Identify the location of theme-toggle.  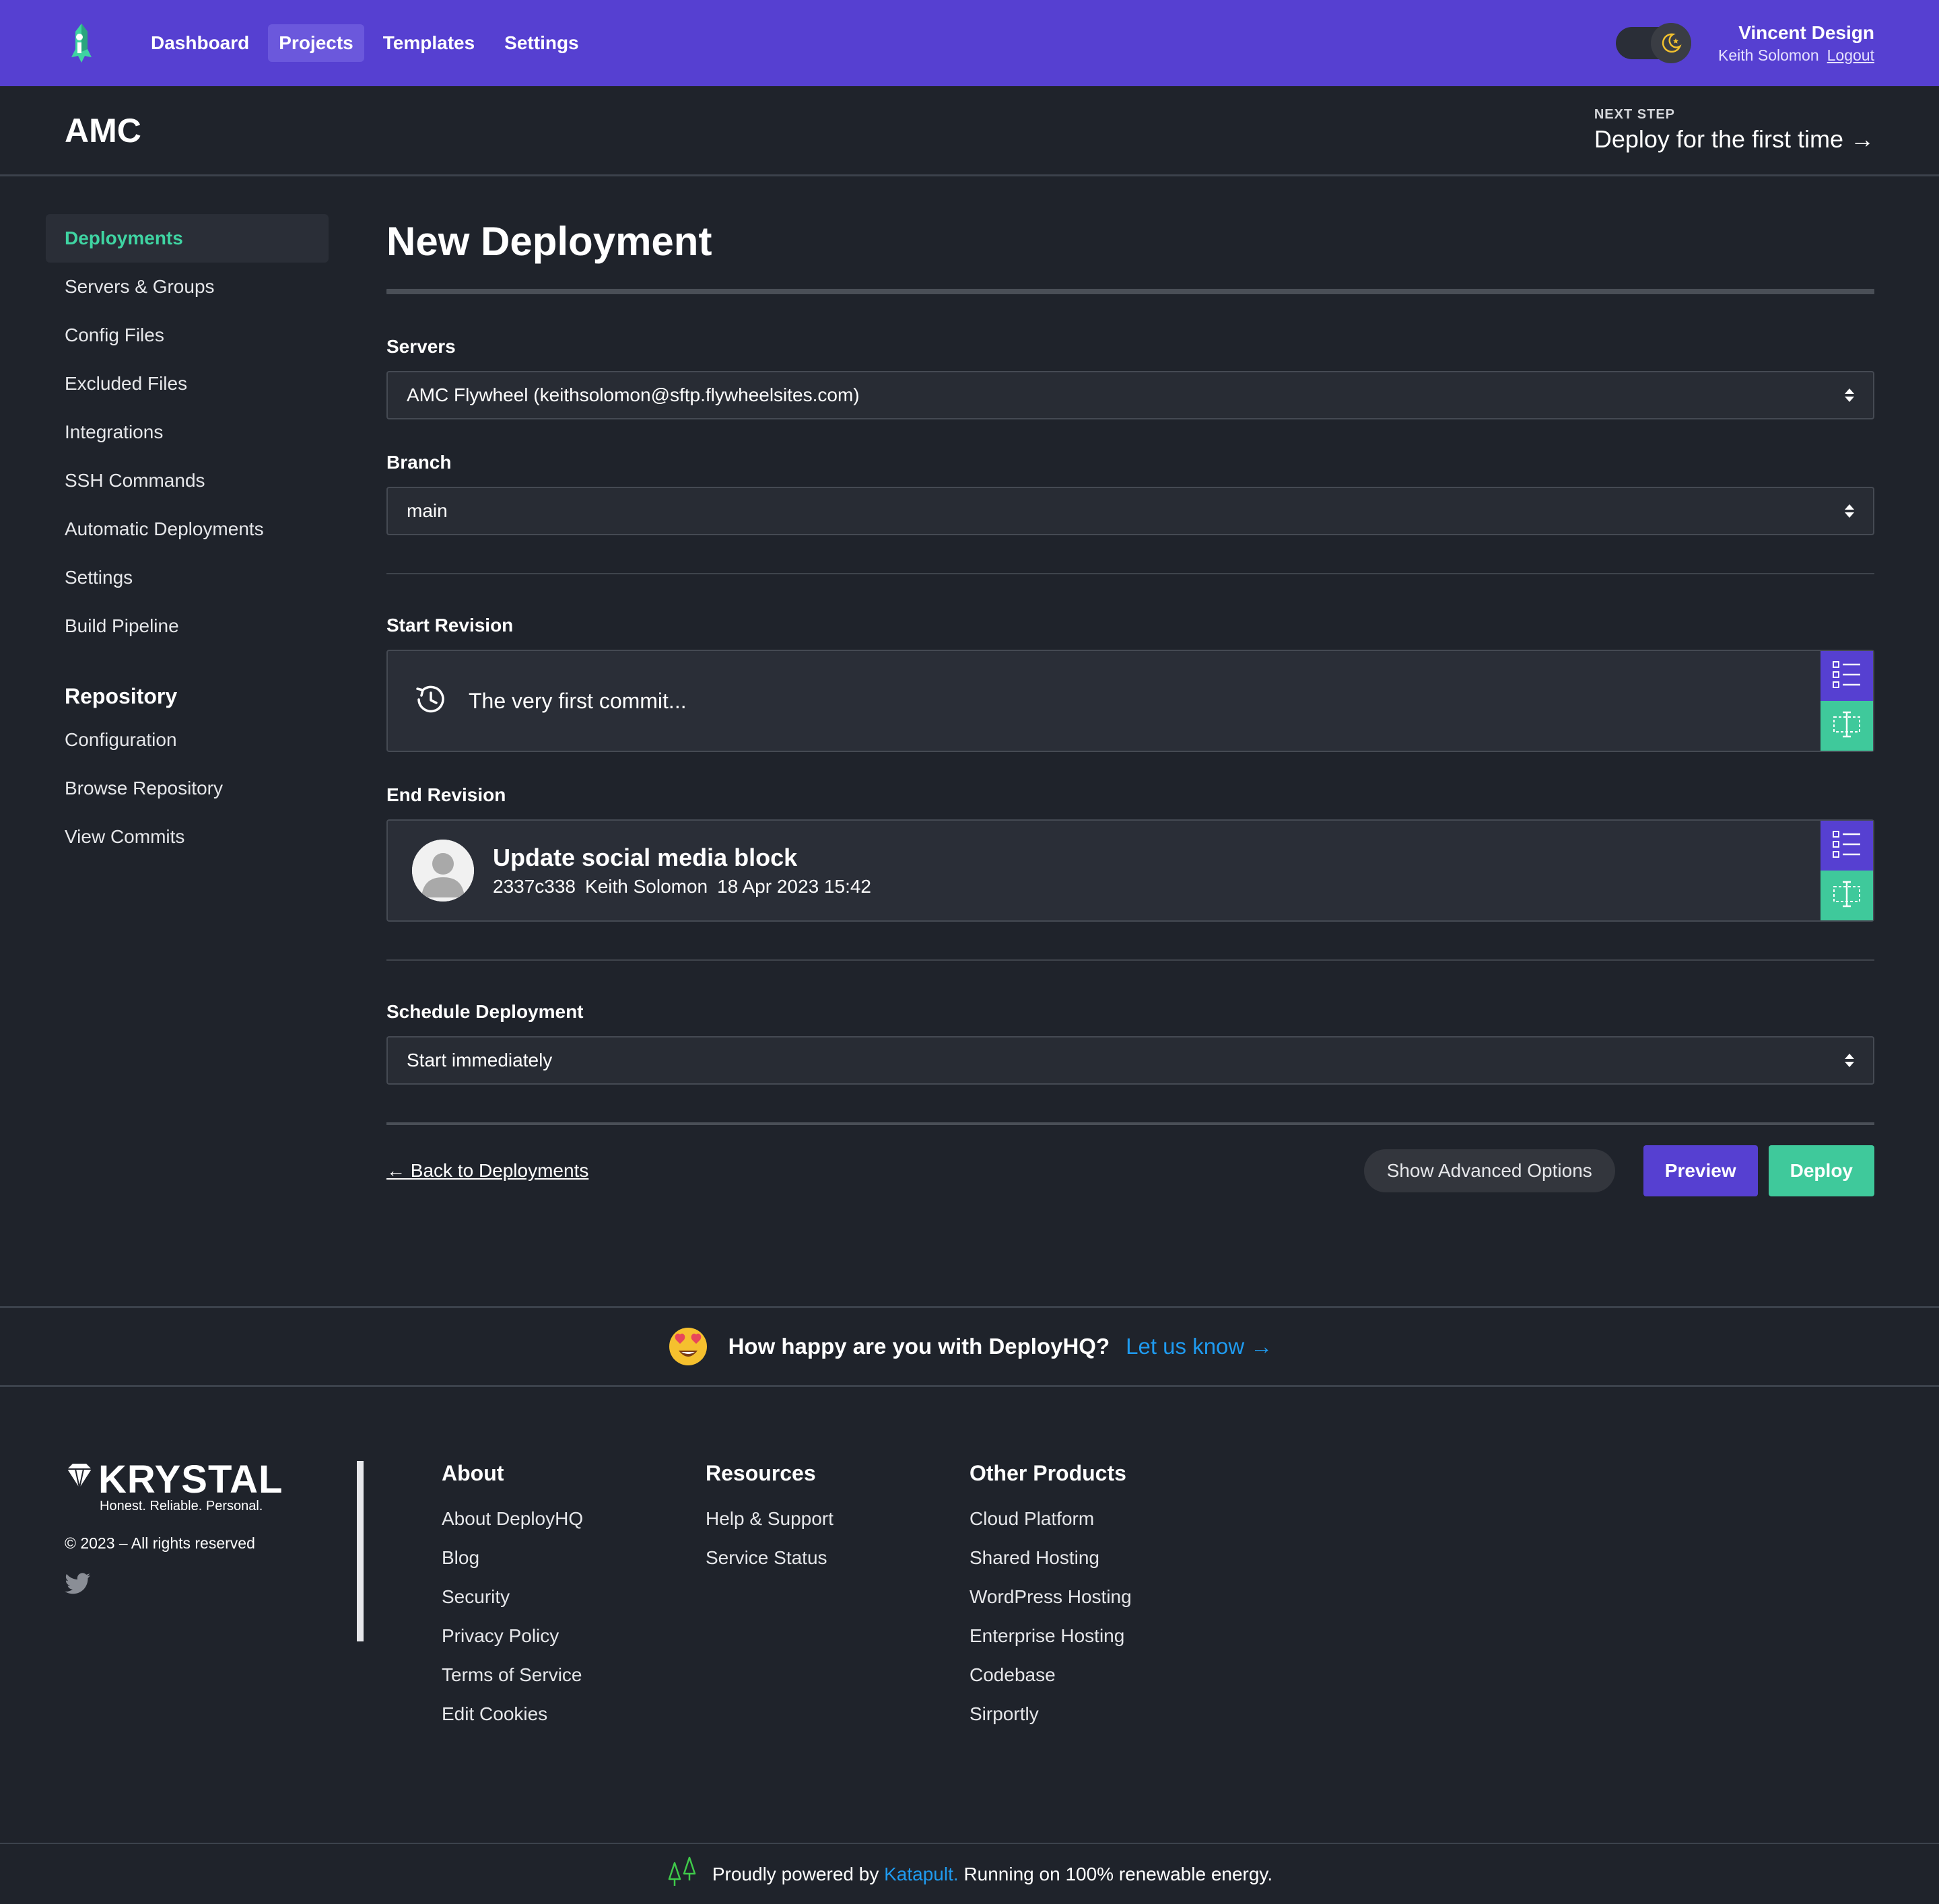
(1654, 43).